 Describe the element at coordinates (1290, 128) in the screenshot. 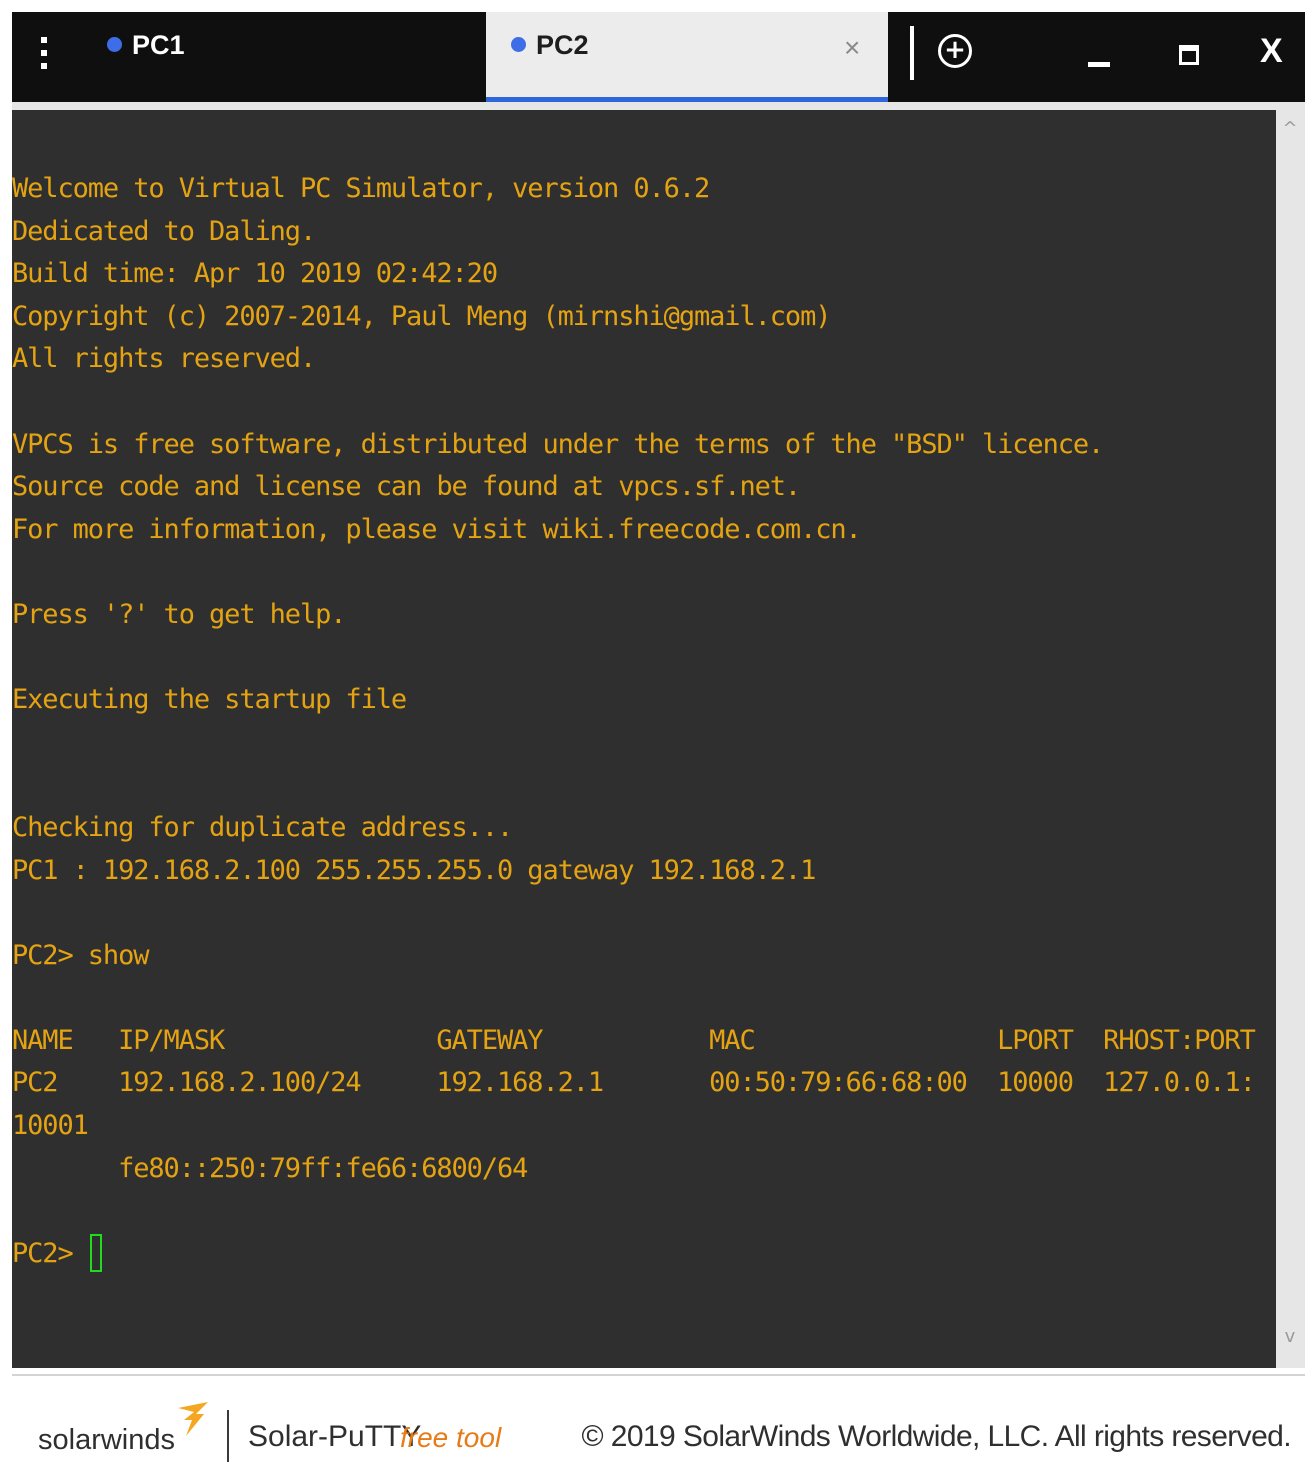

I see `scroll-up-icon: ^` at that location.